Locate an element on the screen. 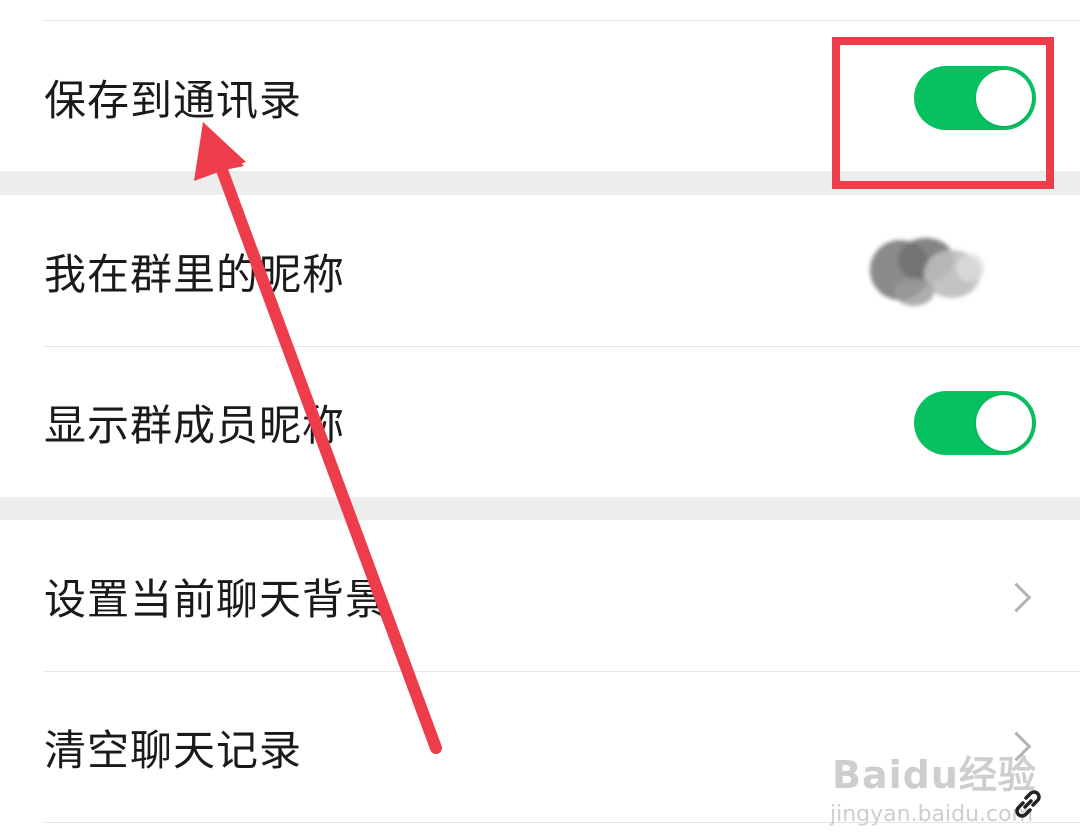 This screenshot has width=1080, height=840. show-member-nicknames-toggle is located at coordinates (975, 423).